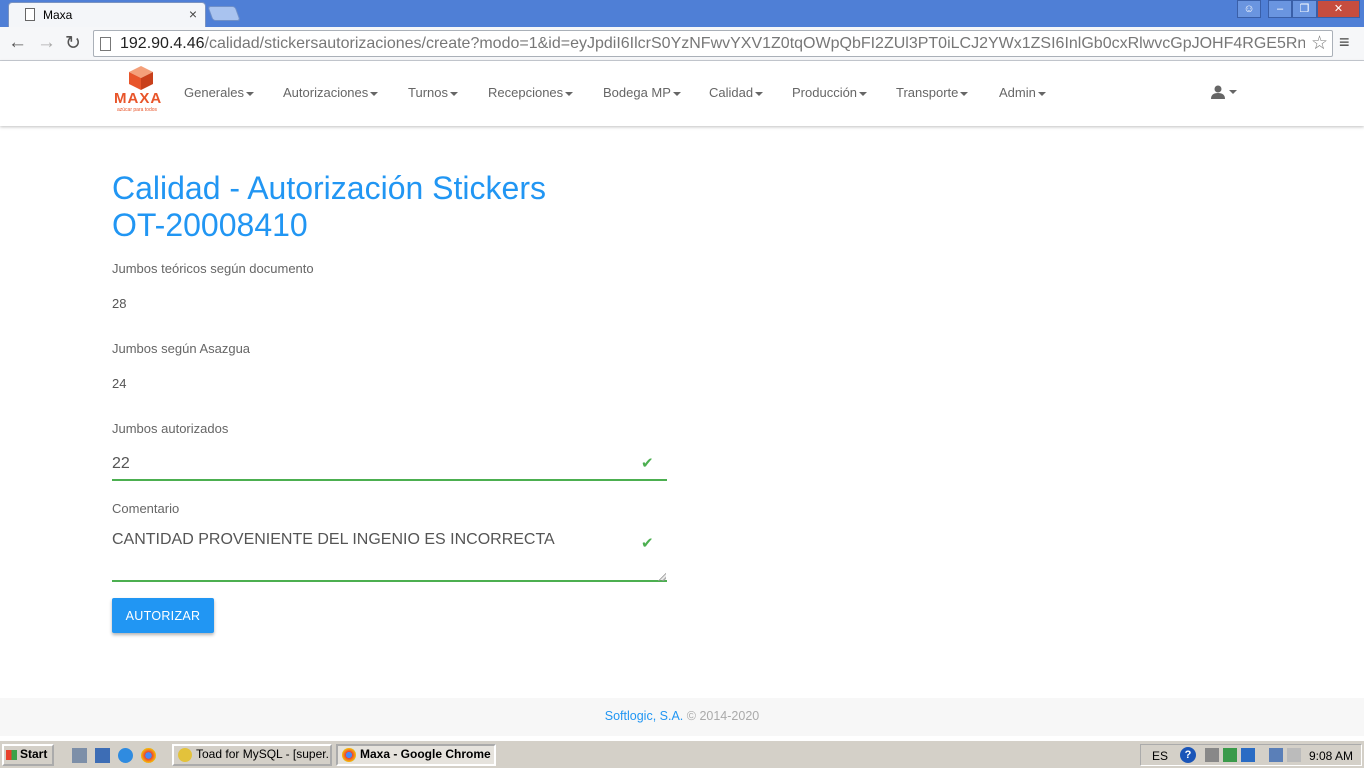 The height and width of the screenshot is (768, 1364). What do you see at coordinates (927, 92) in the screenshot?
I see `nav-label: Transporte` at bounding box center [927, 92].